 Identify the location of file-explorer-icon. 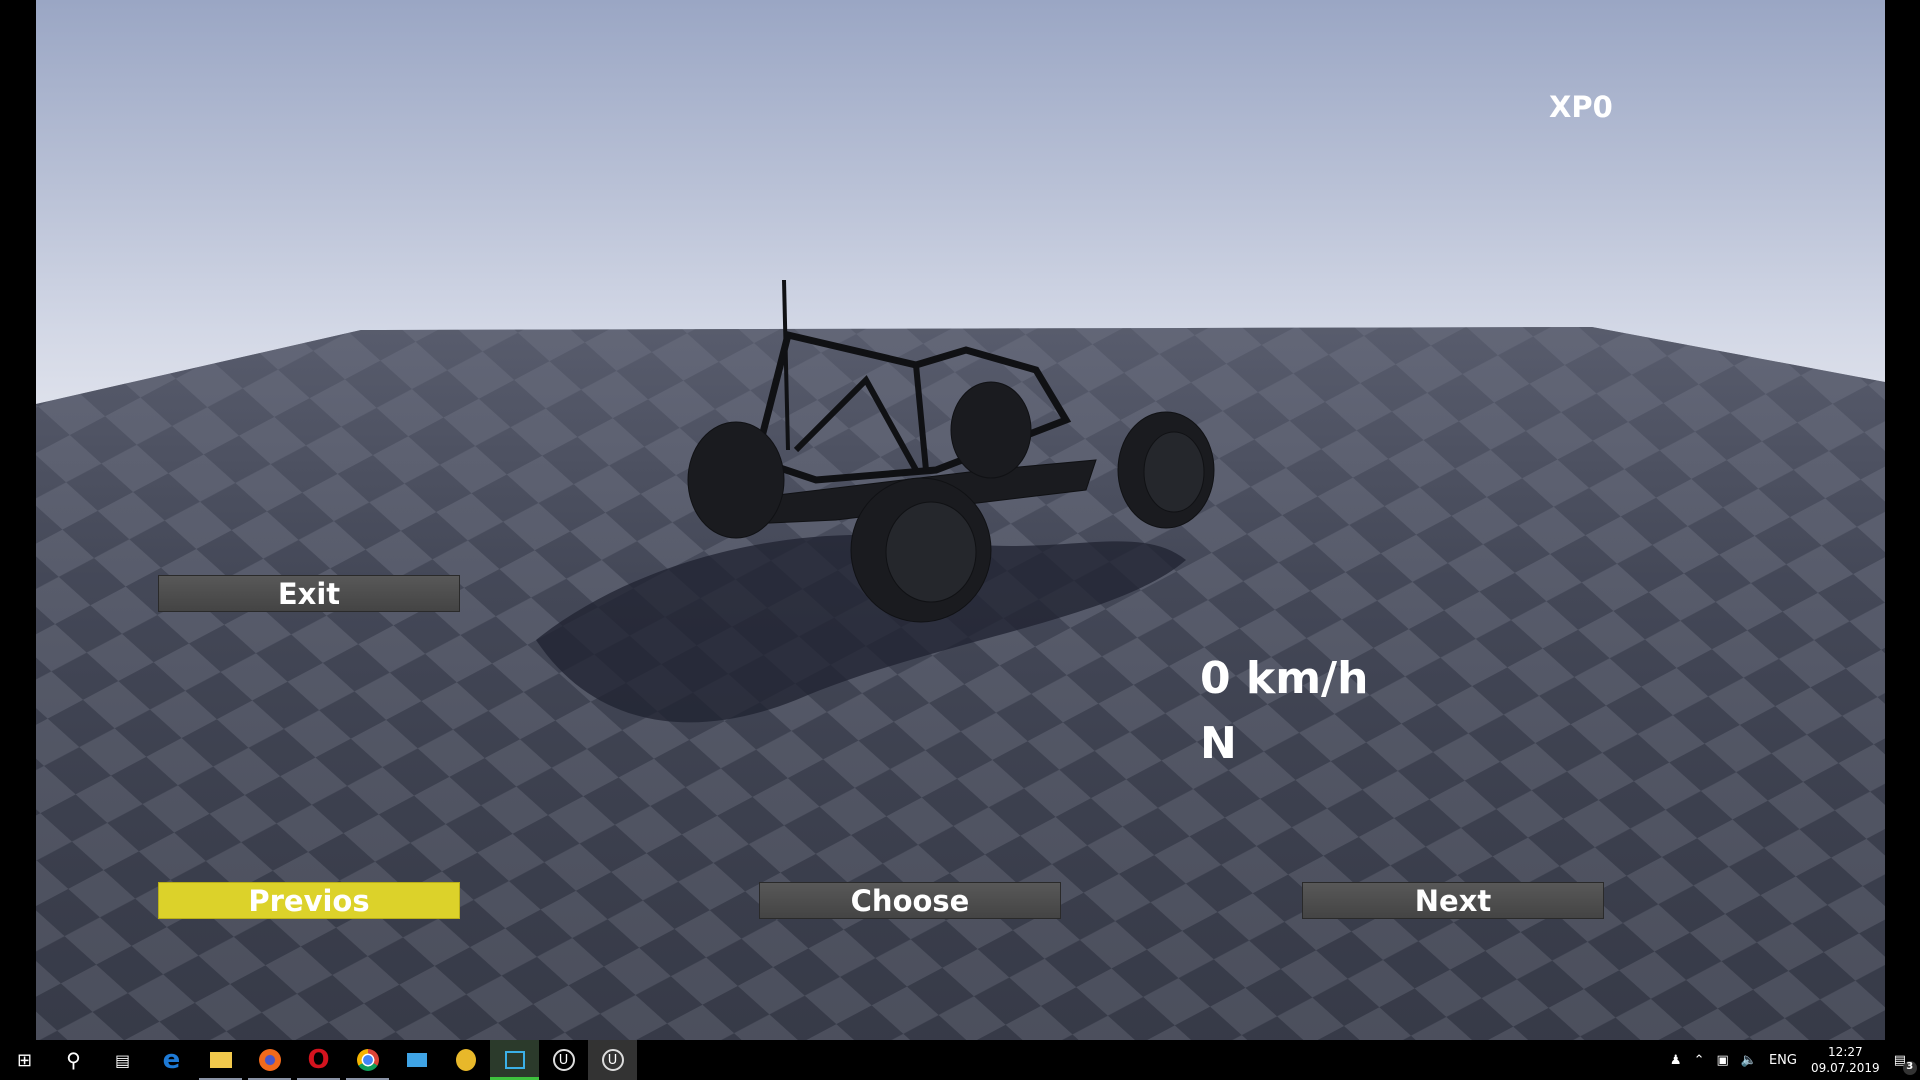
(220, 1060).